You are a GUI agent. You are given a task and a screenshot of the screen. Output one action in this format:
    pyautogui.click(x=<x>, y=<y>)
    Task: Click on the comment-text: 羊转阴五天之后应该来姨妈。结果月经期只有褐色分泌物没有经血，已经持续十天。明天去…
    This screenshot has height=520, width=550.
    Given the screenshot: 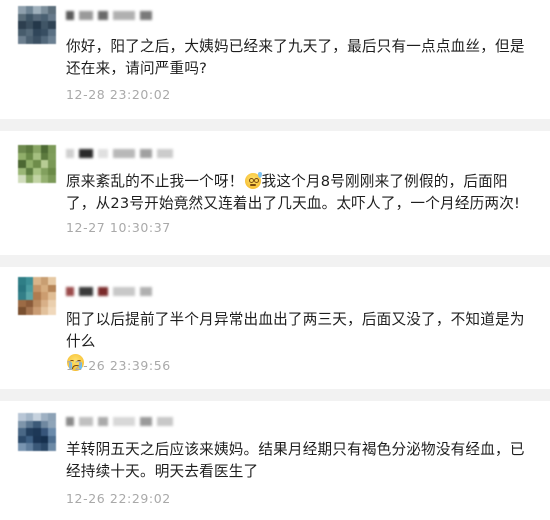 What is the action you would take?
    pyautogui.click(x=301, y=461)
    